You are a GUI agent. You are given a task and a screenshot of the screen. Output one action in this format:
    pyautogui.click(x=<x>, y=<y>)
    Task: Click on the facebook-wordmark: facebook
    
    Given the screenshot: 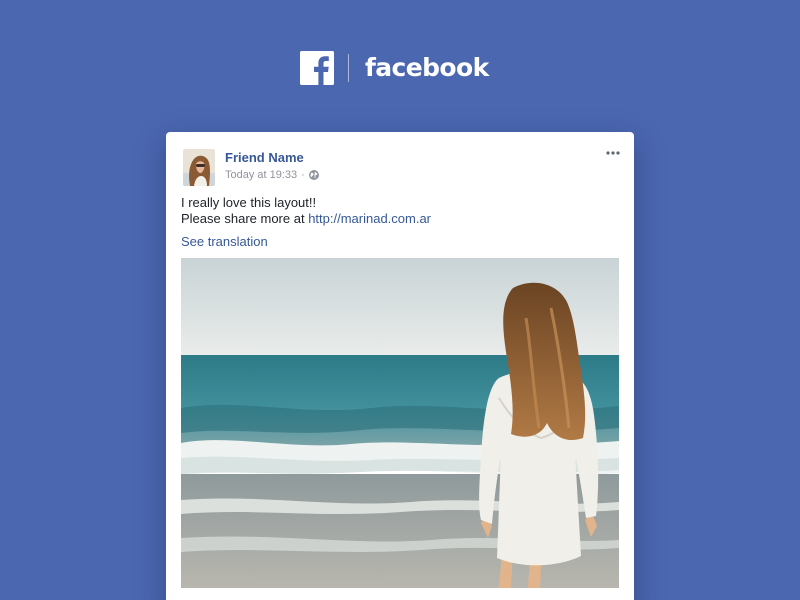 What is the action you would take?
    pyautogui.click(x=427, y=67)
    